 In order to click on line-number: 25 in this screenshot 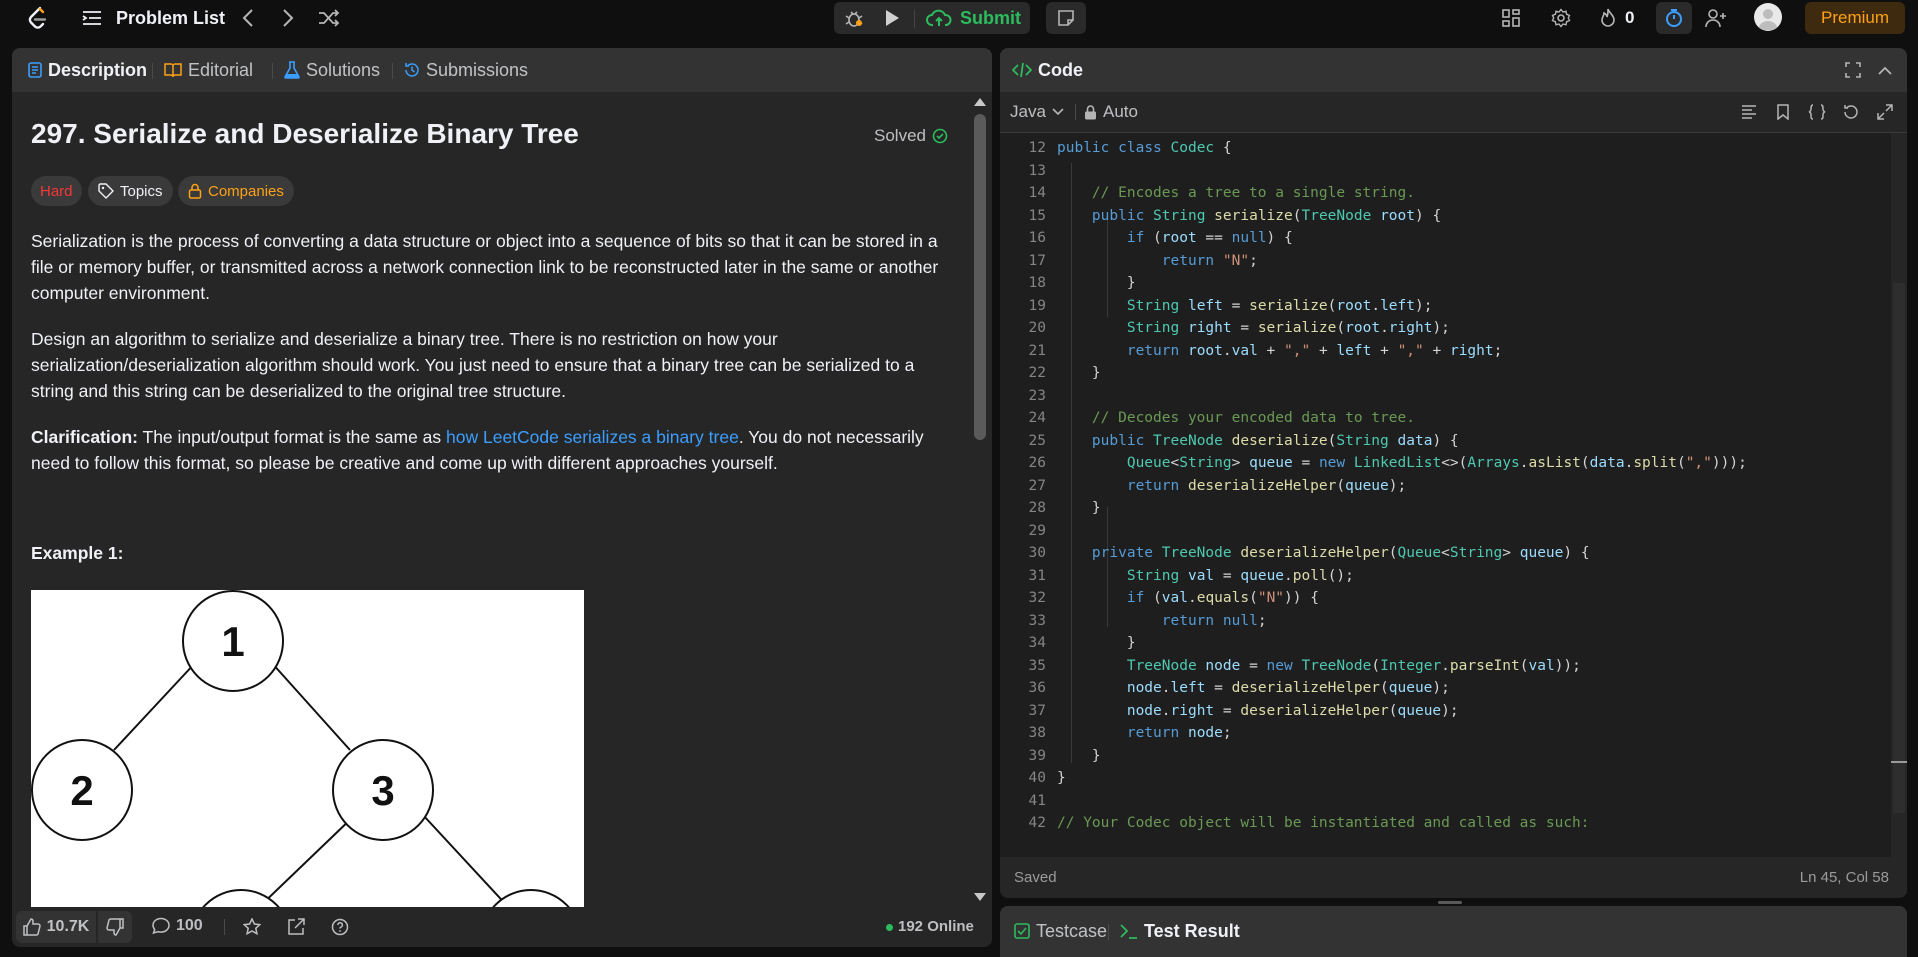, I will do `click(1037, 440)`.